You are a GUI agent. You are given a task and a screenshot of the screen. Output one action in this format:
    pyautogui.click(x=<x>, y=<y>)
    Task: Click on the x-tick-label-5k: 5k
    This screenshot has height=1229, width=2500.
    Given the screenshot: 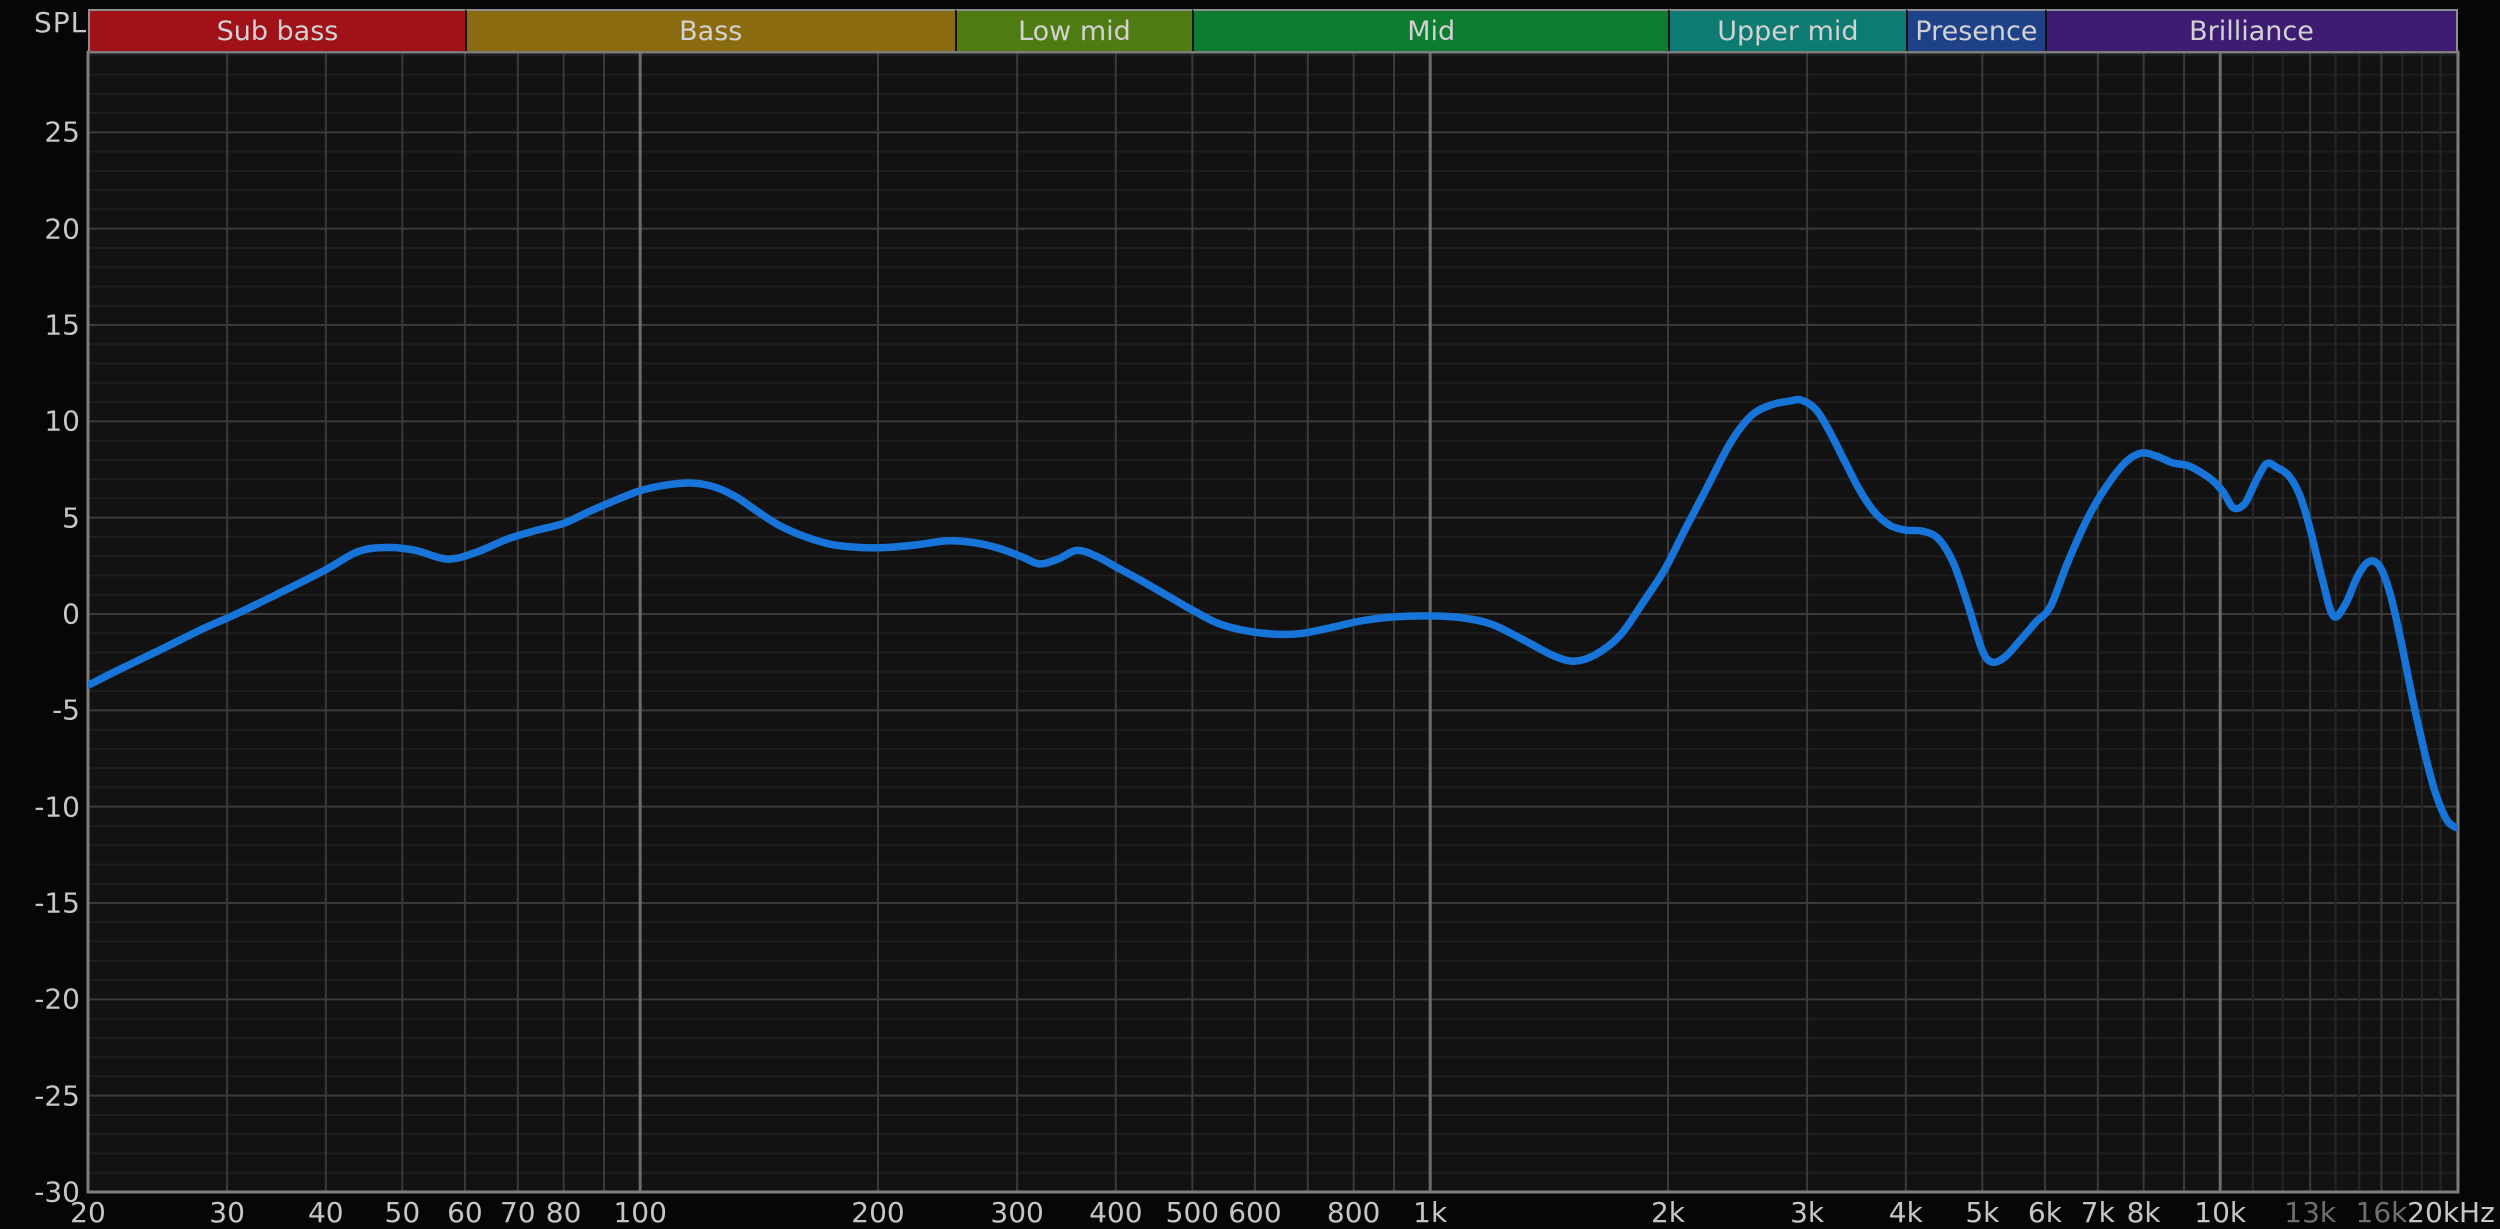 What is the action you would take?
    pyautogui.click(x=1982, y=1212)
    